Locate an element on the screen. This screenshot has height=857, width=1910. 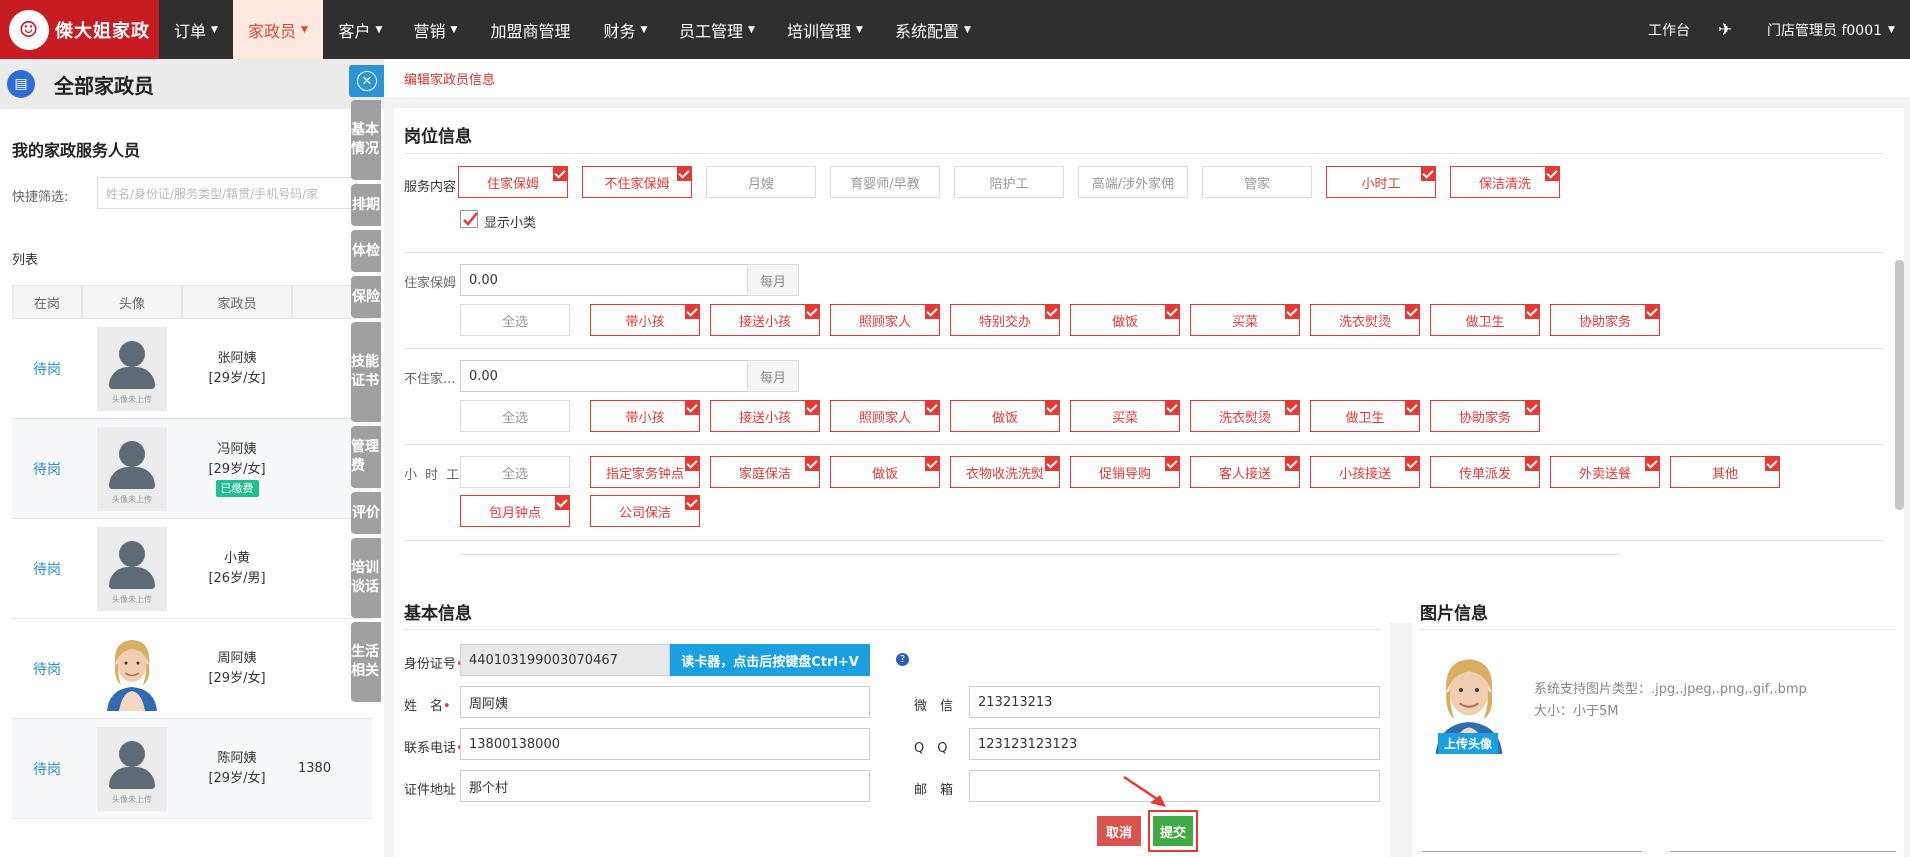
close-button: ✕ is located at coordinates (367, 81).